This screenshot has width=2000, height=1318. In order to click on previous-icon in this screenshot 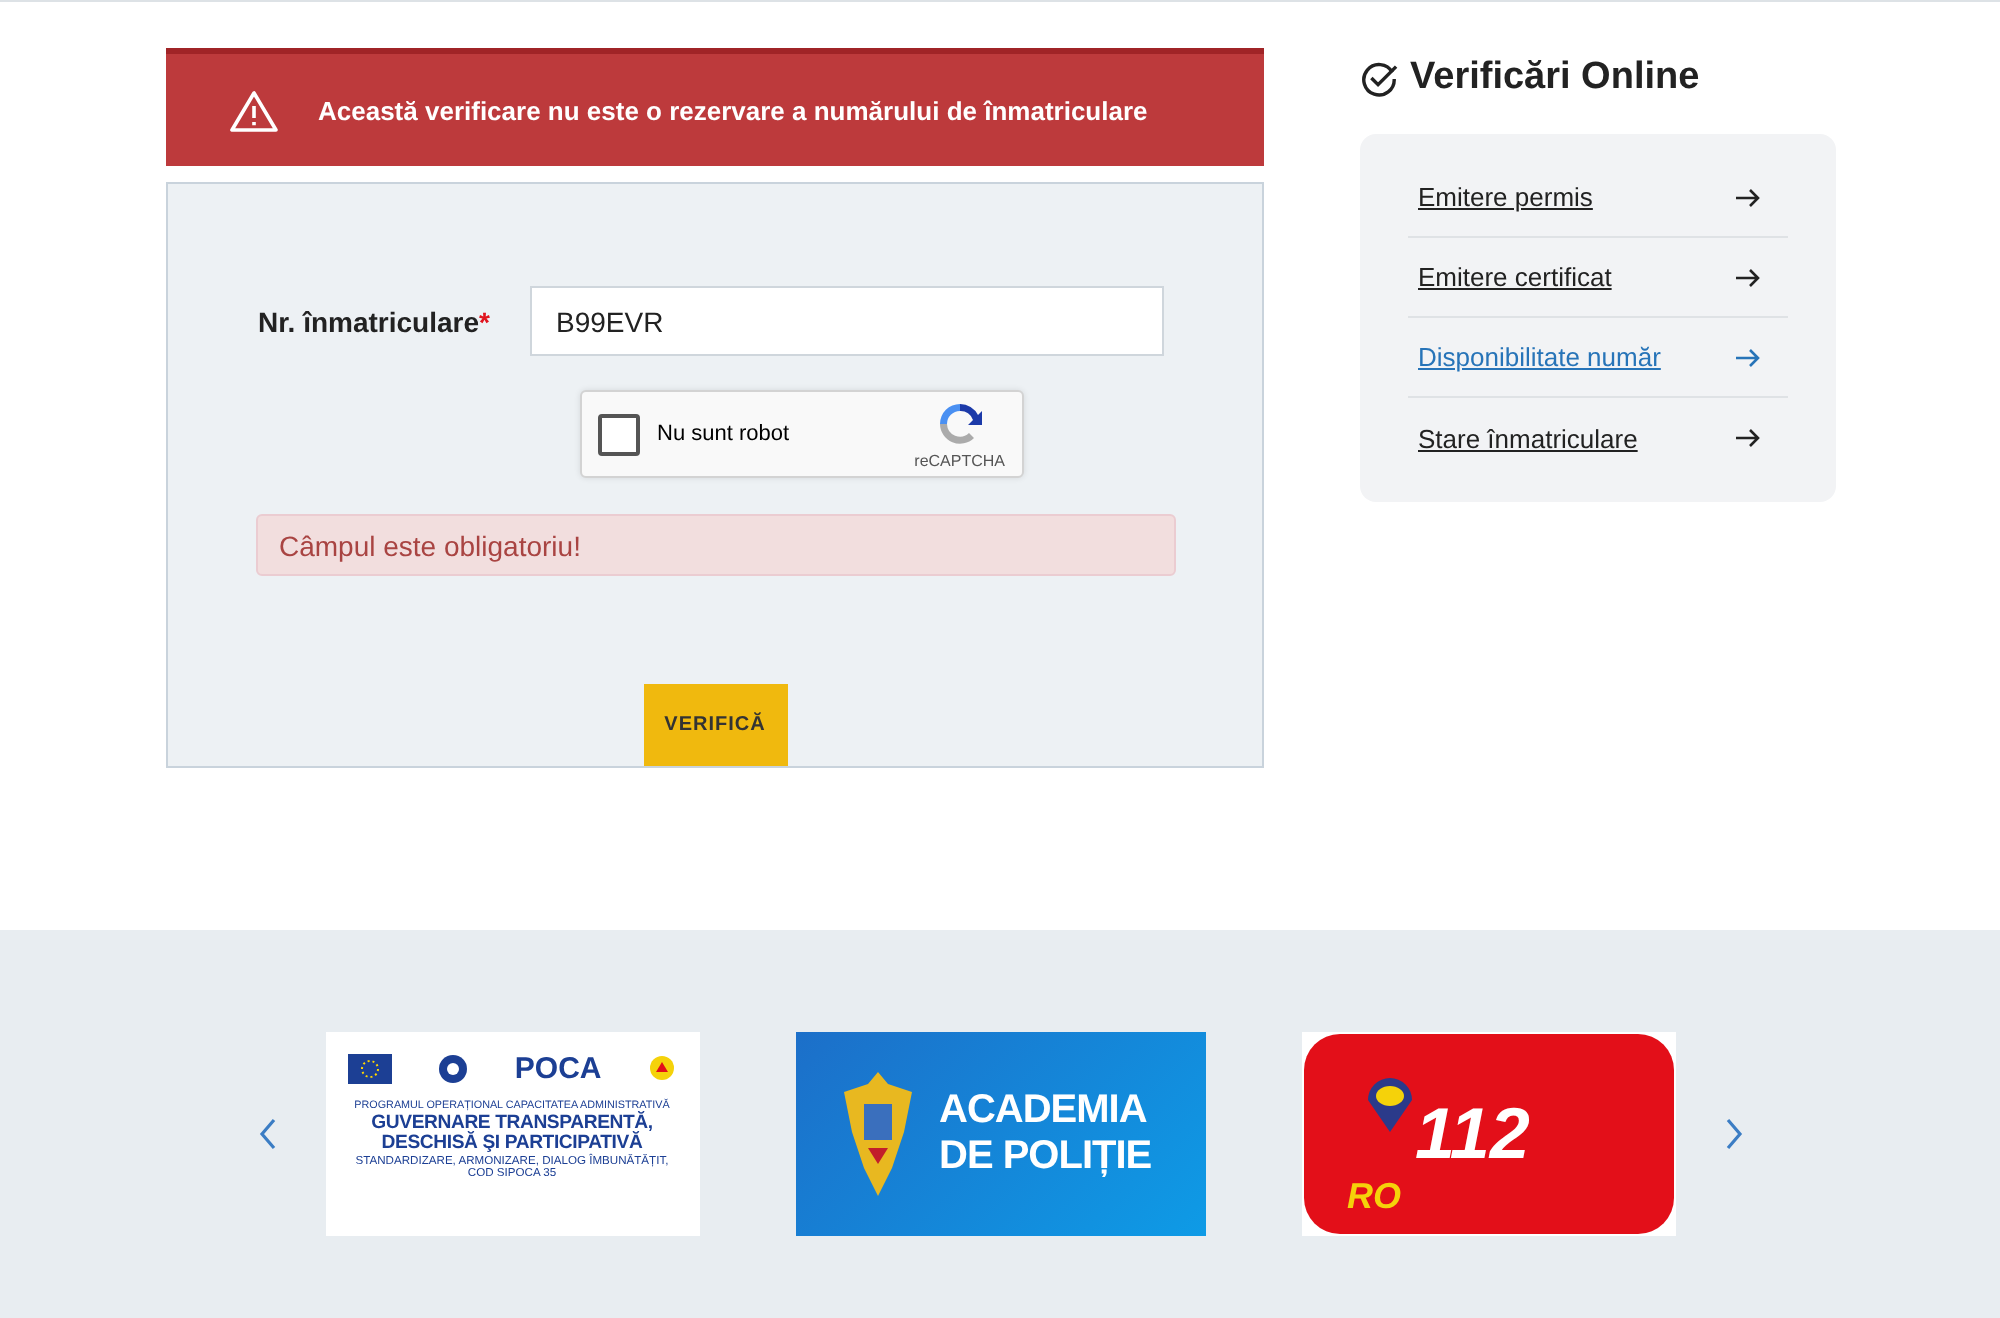, I will do `click(267, 1134)`.